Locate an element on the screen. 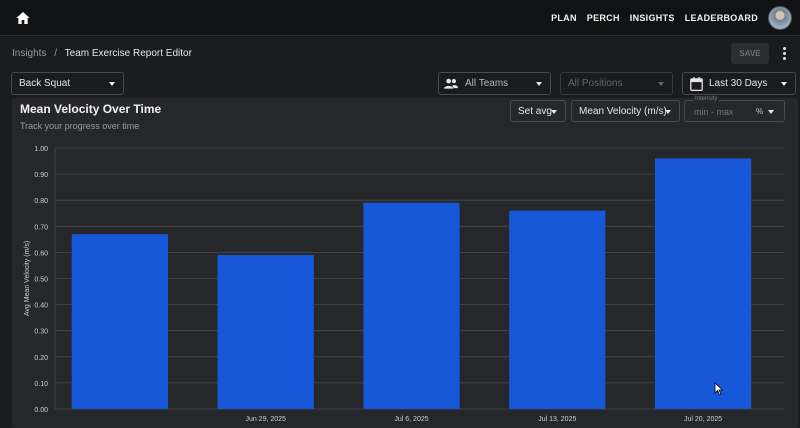 The width and height of the screenshot is (800, 428). nav-plan: PLAN is located at coordinates (564, 18).